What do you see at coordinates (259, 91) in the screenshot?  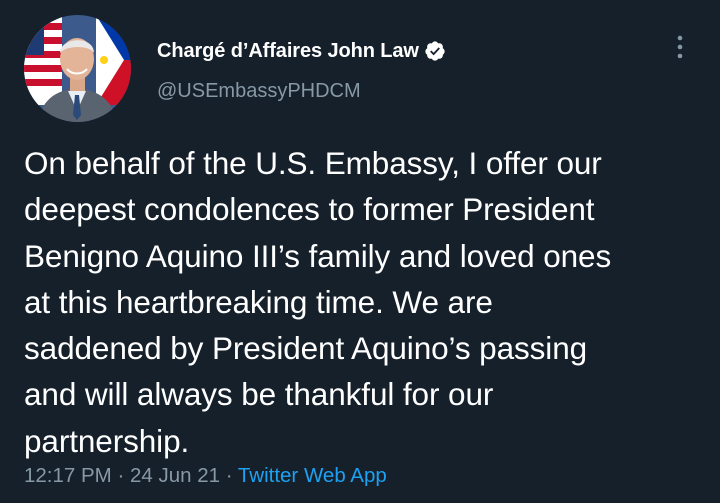 I see `author-handle: @USEmbassyPHDCM` at bounding box center [259, 91].